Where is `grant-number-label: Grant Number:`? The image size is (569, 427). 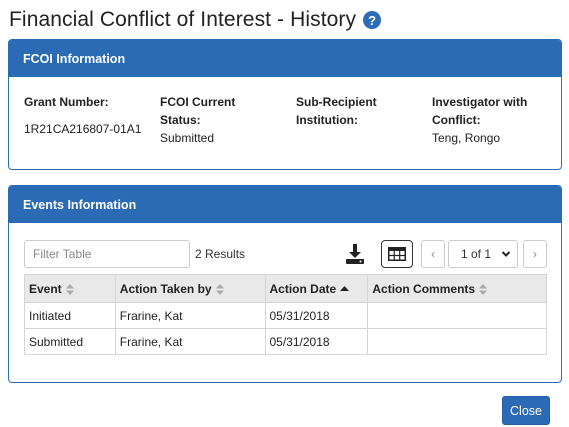
grant-number-label: Grant Number: is located at coordinates (66, 102).